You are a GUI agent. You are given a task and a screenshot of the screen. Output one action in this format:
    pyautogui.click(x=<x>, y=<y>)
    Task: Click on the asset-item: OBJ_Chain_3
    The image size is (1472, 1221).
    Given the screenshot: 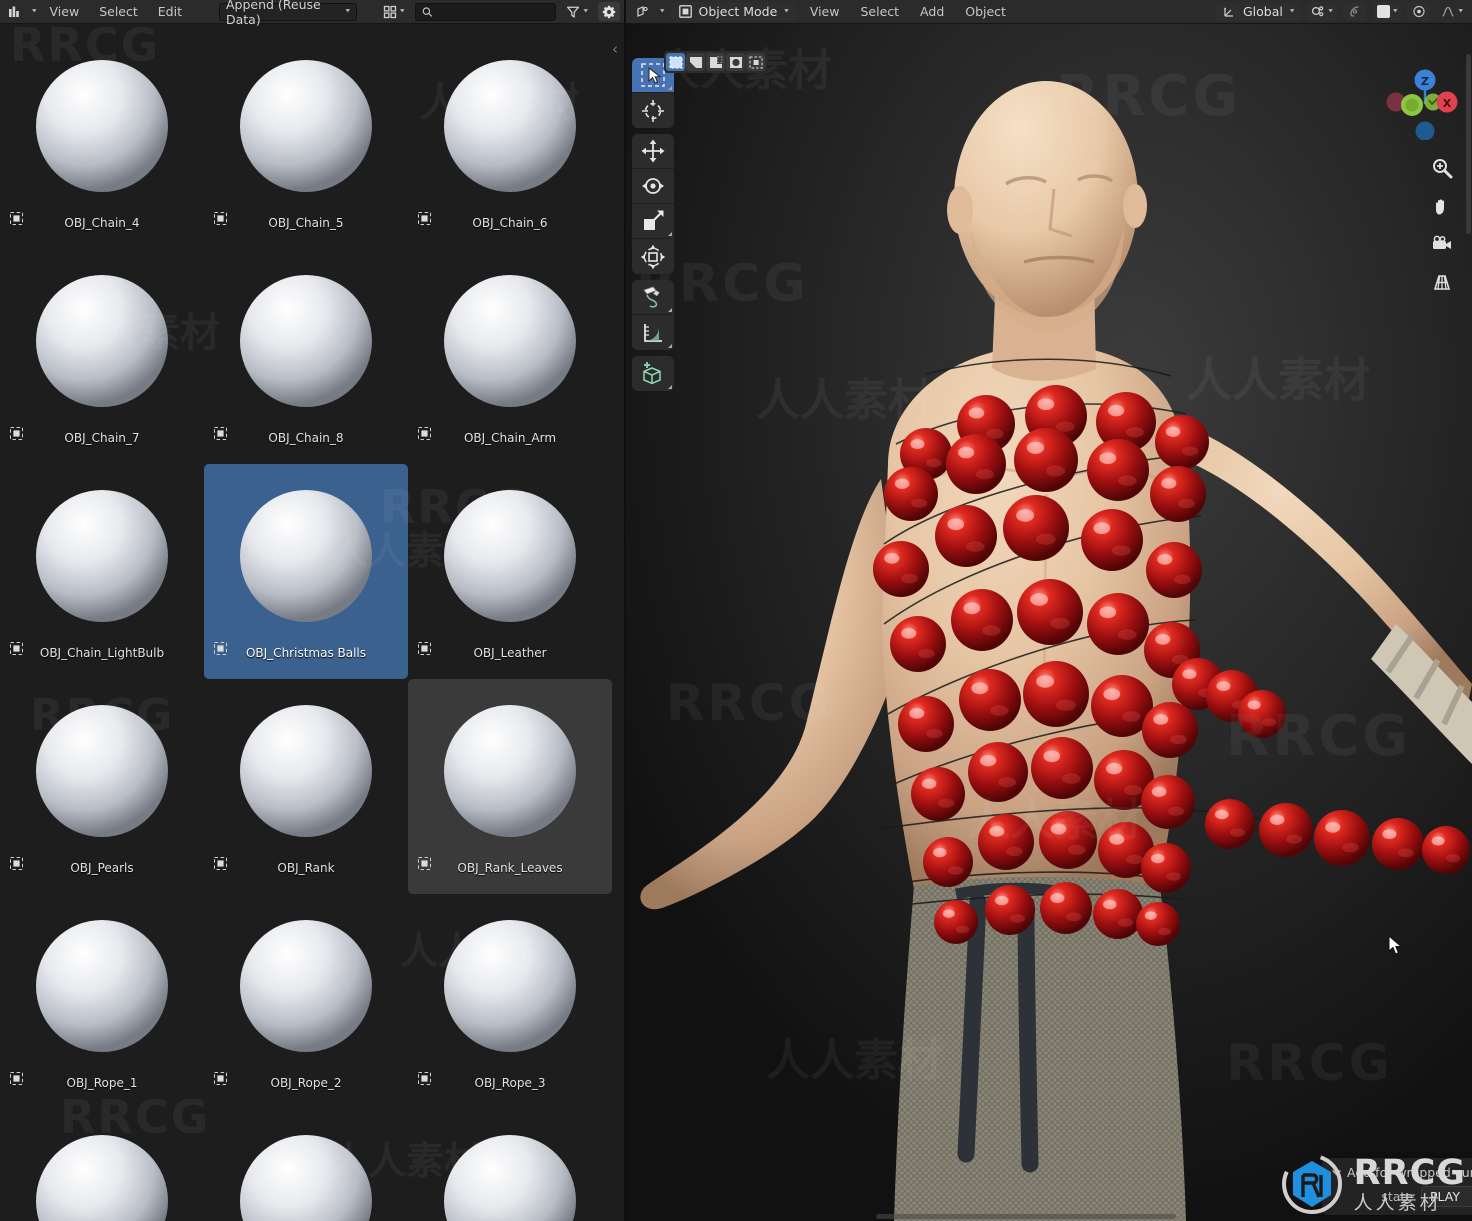 What is the action you would take?
    pyautogui.click(x=510, y=29)
    